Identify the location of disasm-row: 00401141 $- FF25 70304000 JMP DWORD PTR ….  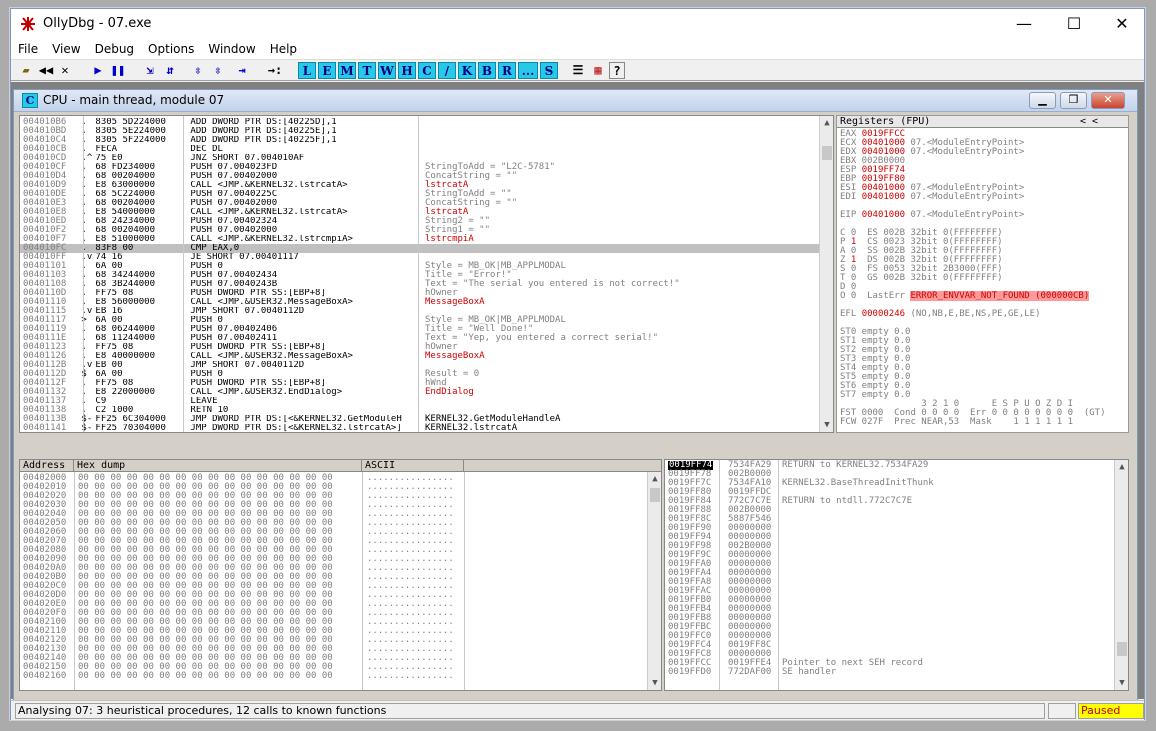
(420, 428).